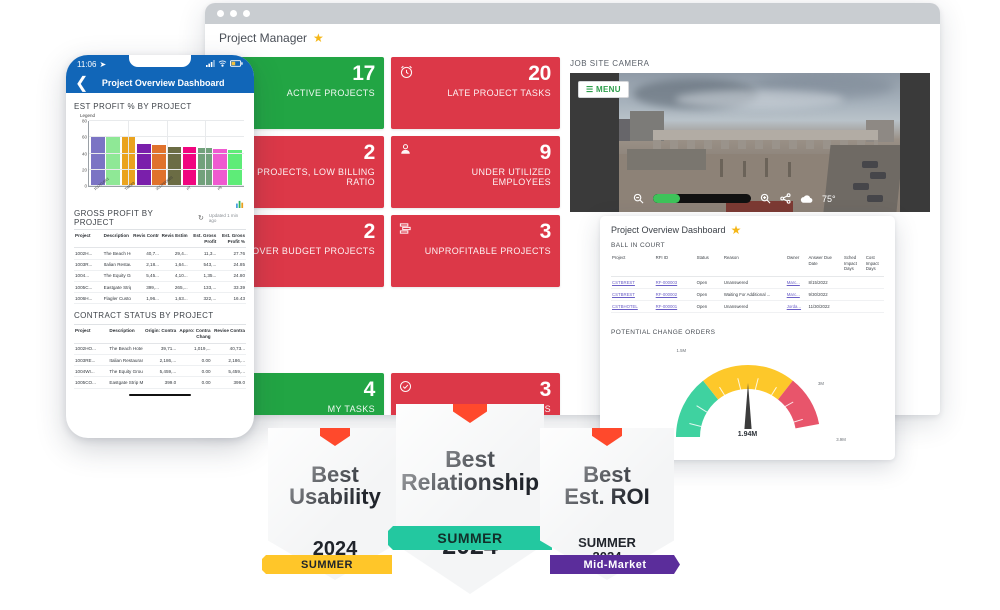 Image resolution: width=1000 pixels, height=610 pixels. What do you see at coordinates (316, 177) in the screenshot?
I see `tile-label: PROJECTS, LOW BILLING RATIO` at bounding box center [316, 177].